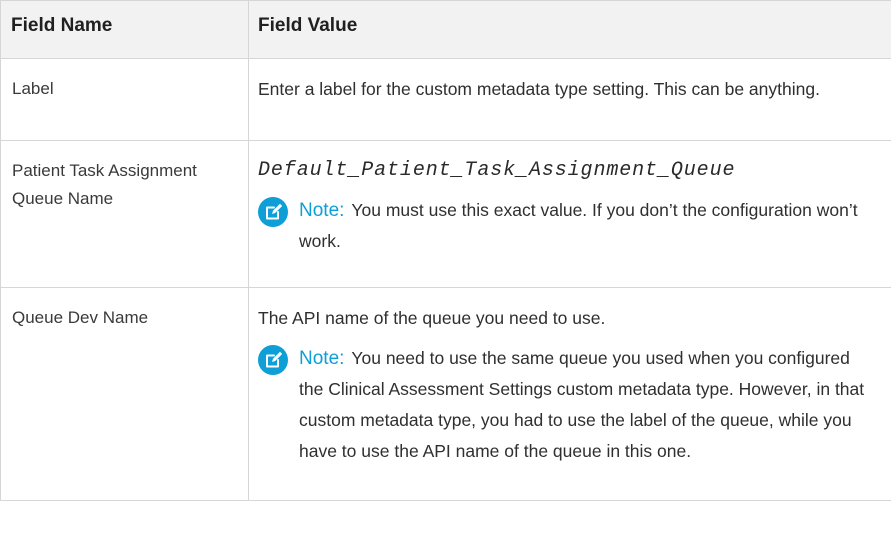 This screenshot has height=560, width=891. What do you see at coordinates (124, 394) in the screenshot?
I see `field-name-cell: Queue Dev Name` at bounding box center [124, 394].